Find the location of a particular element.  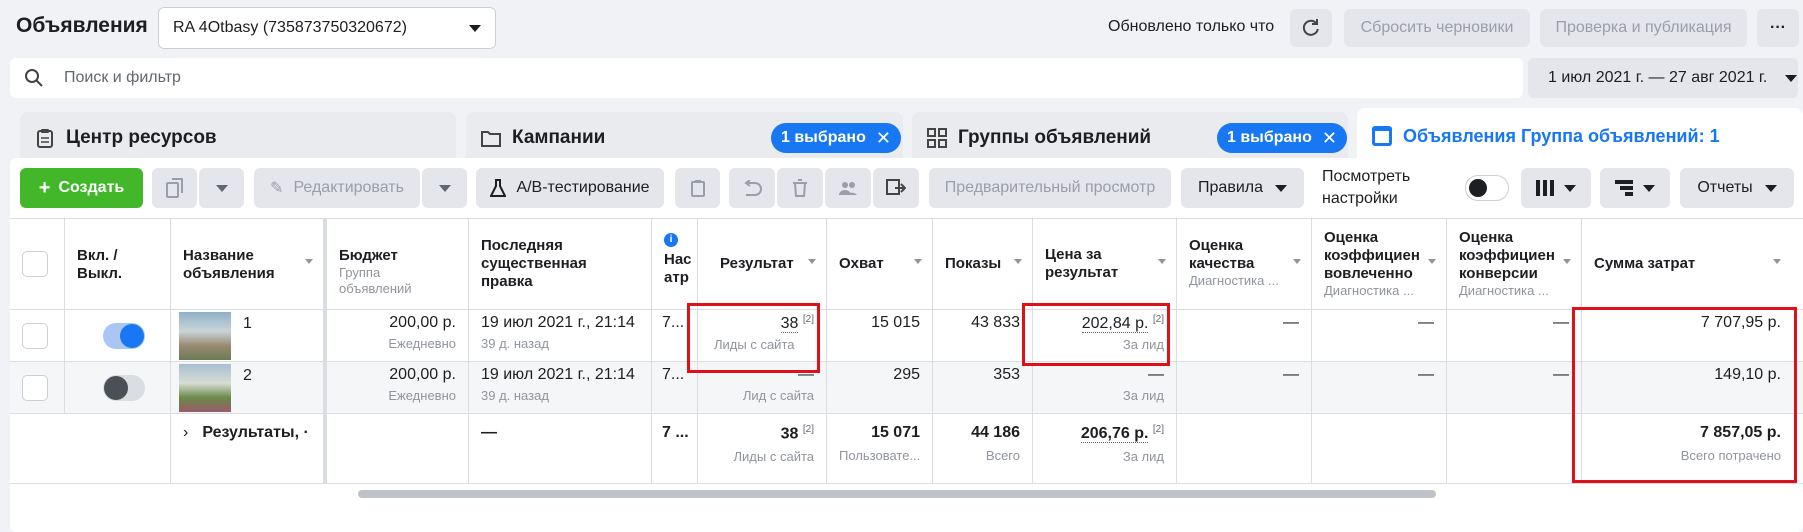

duplicate-button is located at coordinates (174, 188).